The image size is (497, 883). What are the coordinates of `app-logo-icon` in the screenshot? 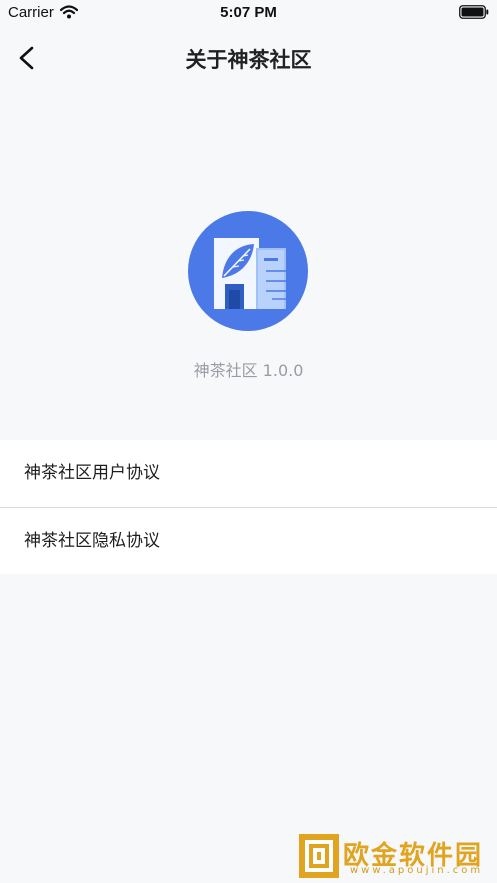 It's located at (248, 271).